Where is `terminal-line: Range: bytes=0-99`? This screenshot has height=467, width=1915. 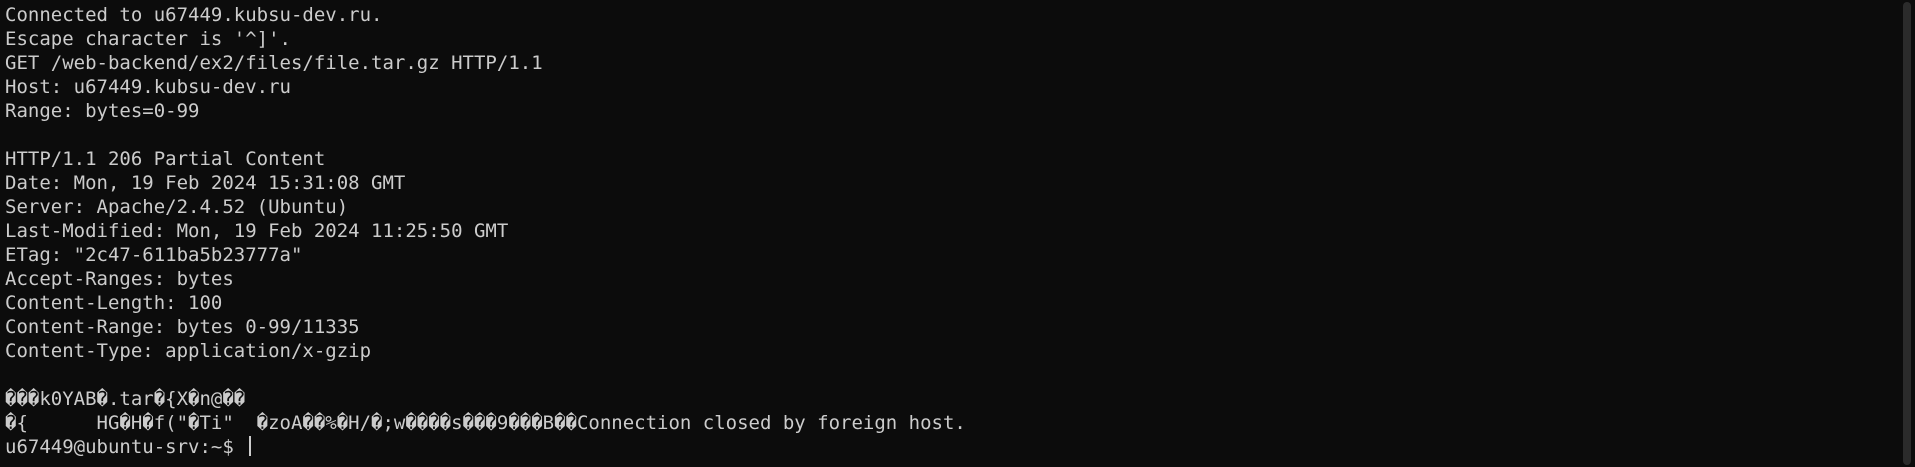
terminal-line: Range: bytes=0-99 is located at coordinates (102, 111).